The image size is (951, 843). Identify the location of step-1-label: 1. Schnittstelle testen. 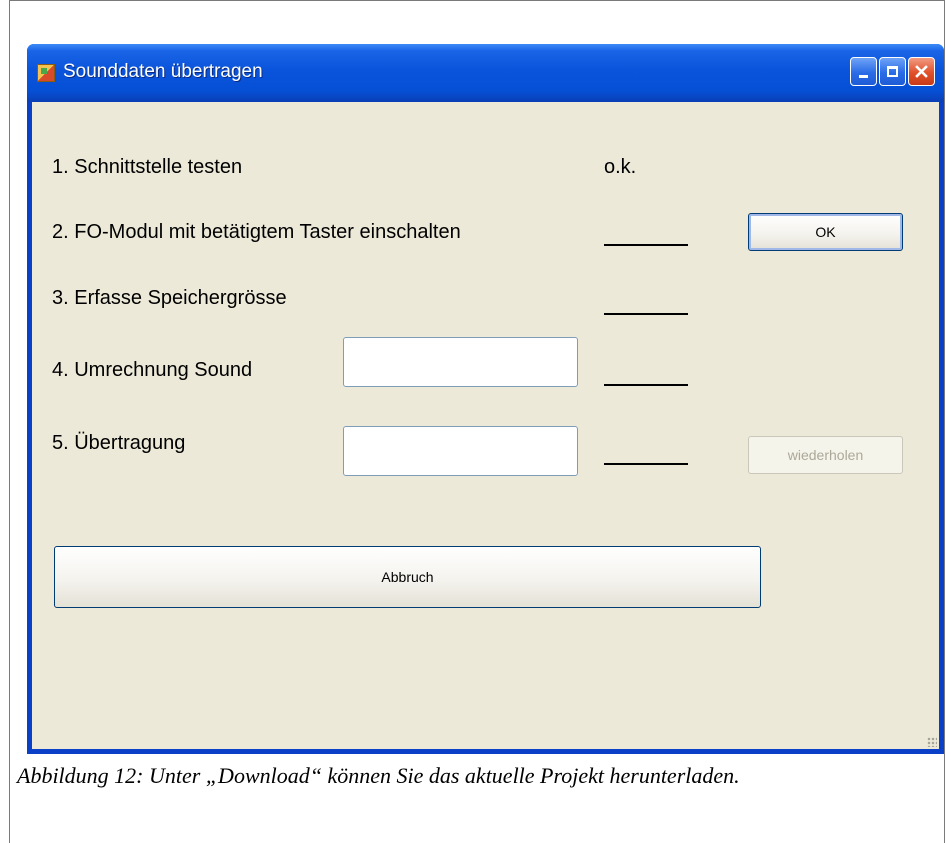
(147, 167).